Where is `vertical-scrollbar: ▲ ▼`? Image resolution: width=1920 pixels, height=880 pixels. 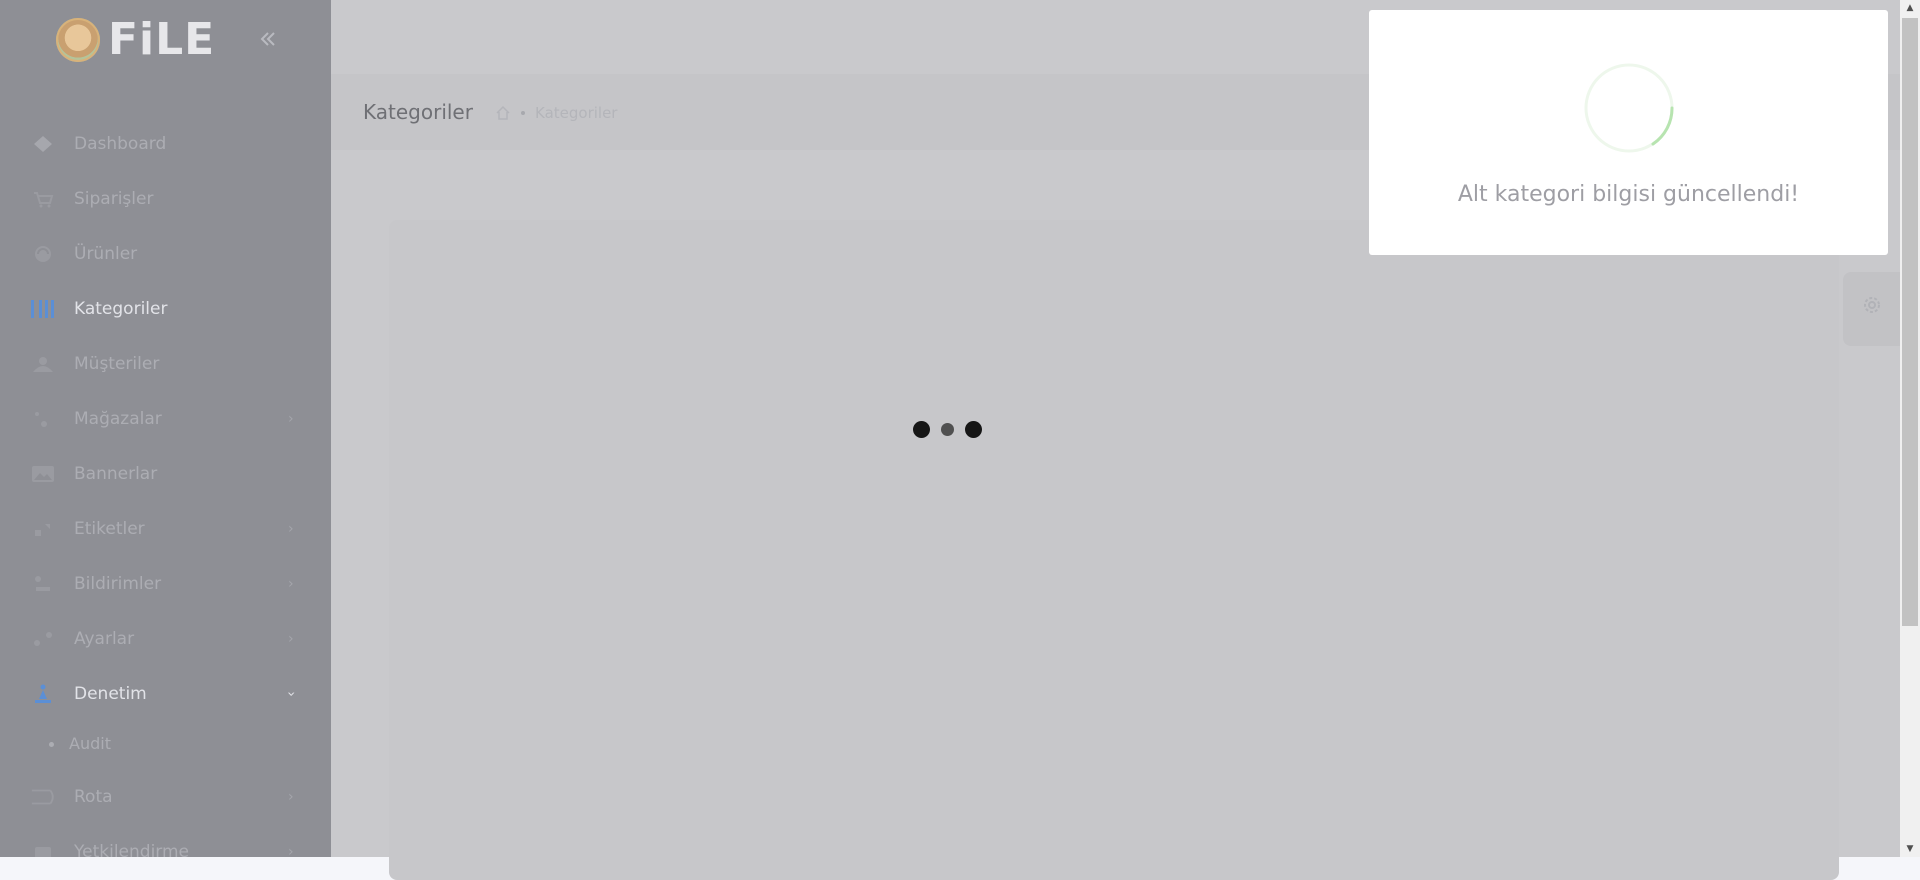 vertical-scrollbar: ▲ ▼ is located at coordinates (1910, 428).